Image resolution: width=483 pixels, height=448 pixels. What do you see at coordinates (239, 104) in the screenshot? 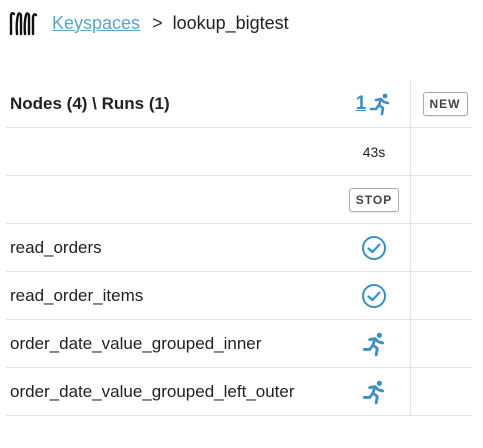
I see `grid-header-row: Nodes (4) \ Runs (1) 1 NEW` at bounding box center [239, 104].